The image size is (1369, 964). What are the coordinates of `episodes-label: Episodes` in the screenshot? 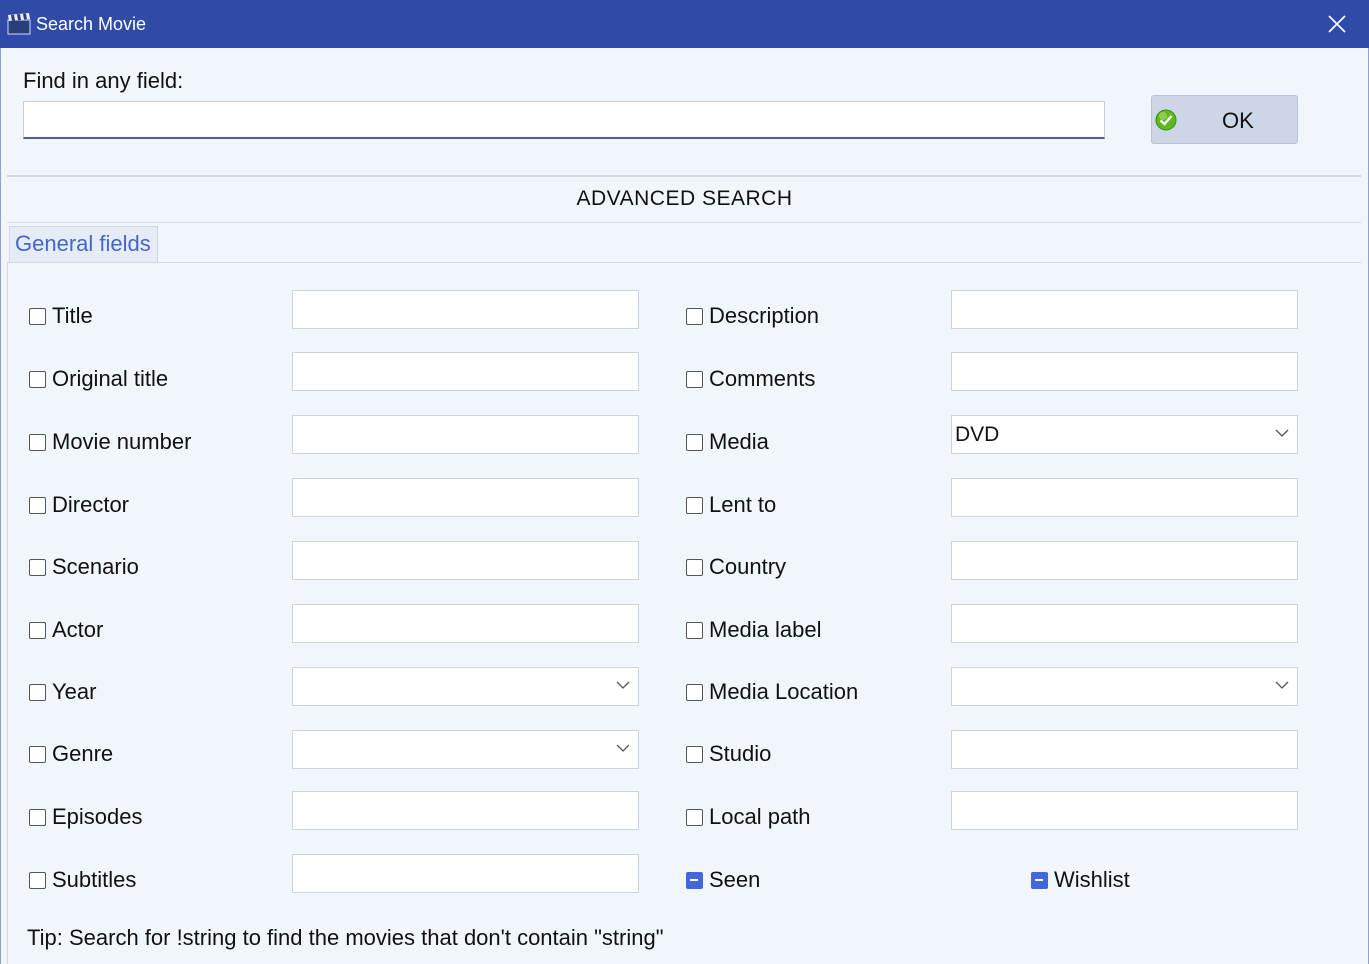 It's located at (97, 816).